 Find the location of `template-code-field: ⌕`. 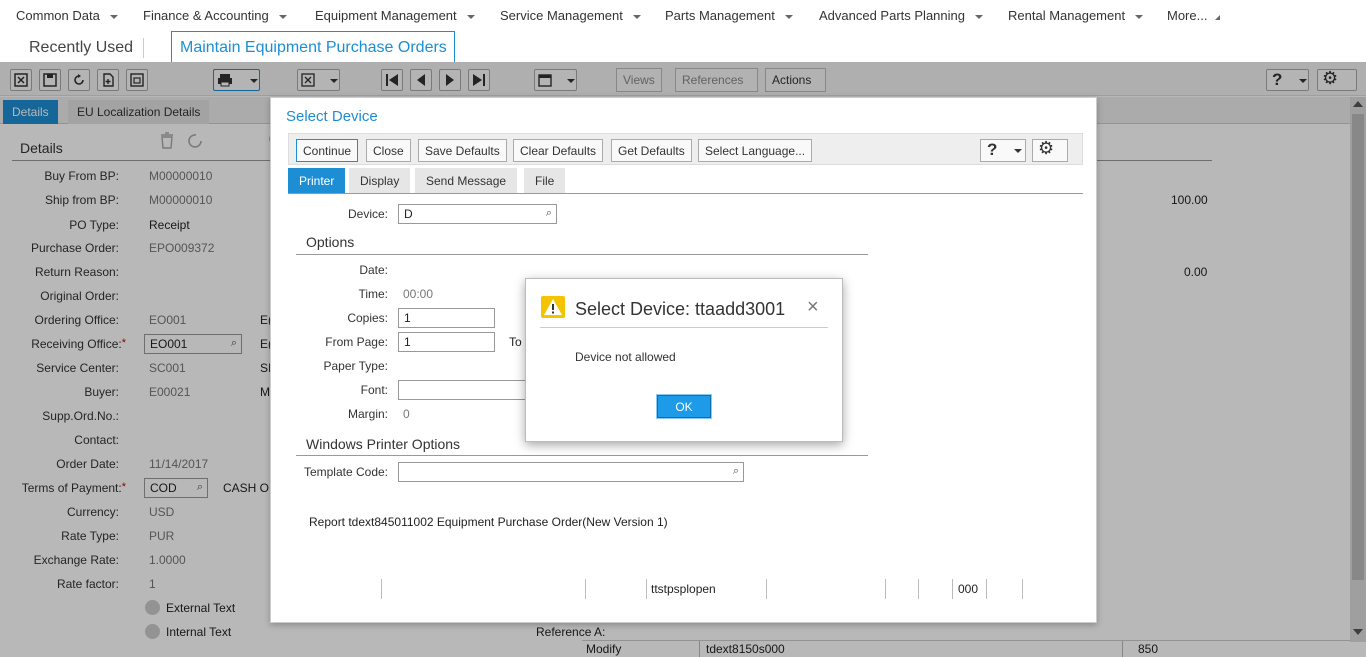

template-code-field: ⌕ is located at coordinates (571, 472).